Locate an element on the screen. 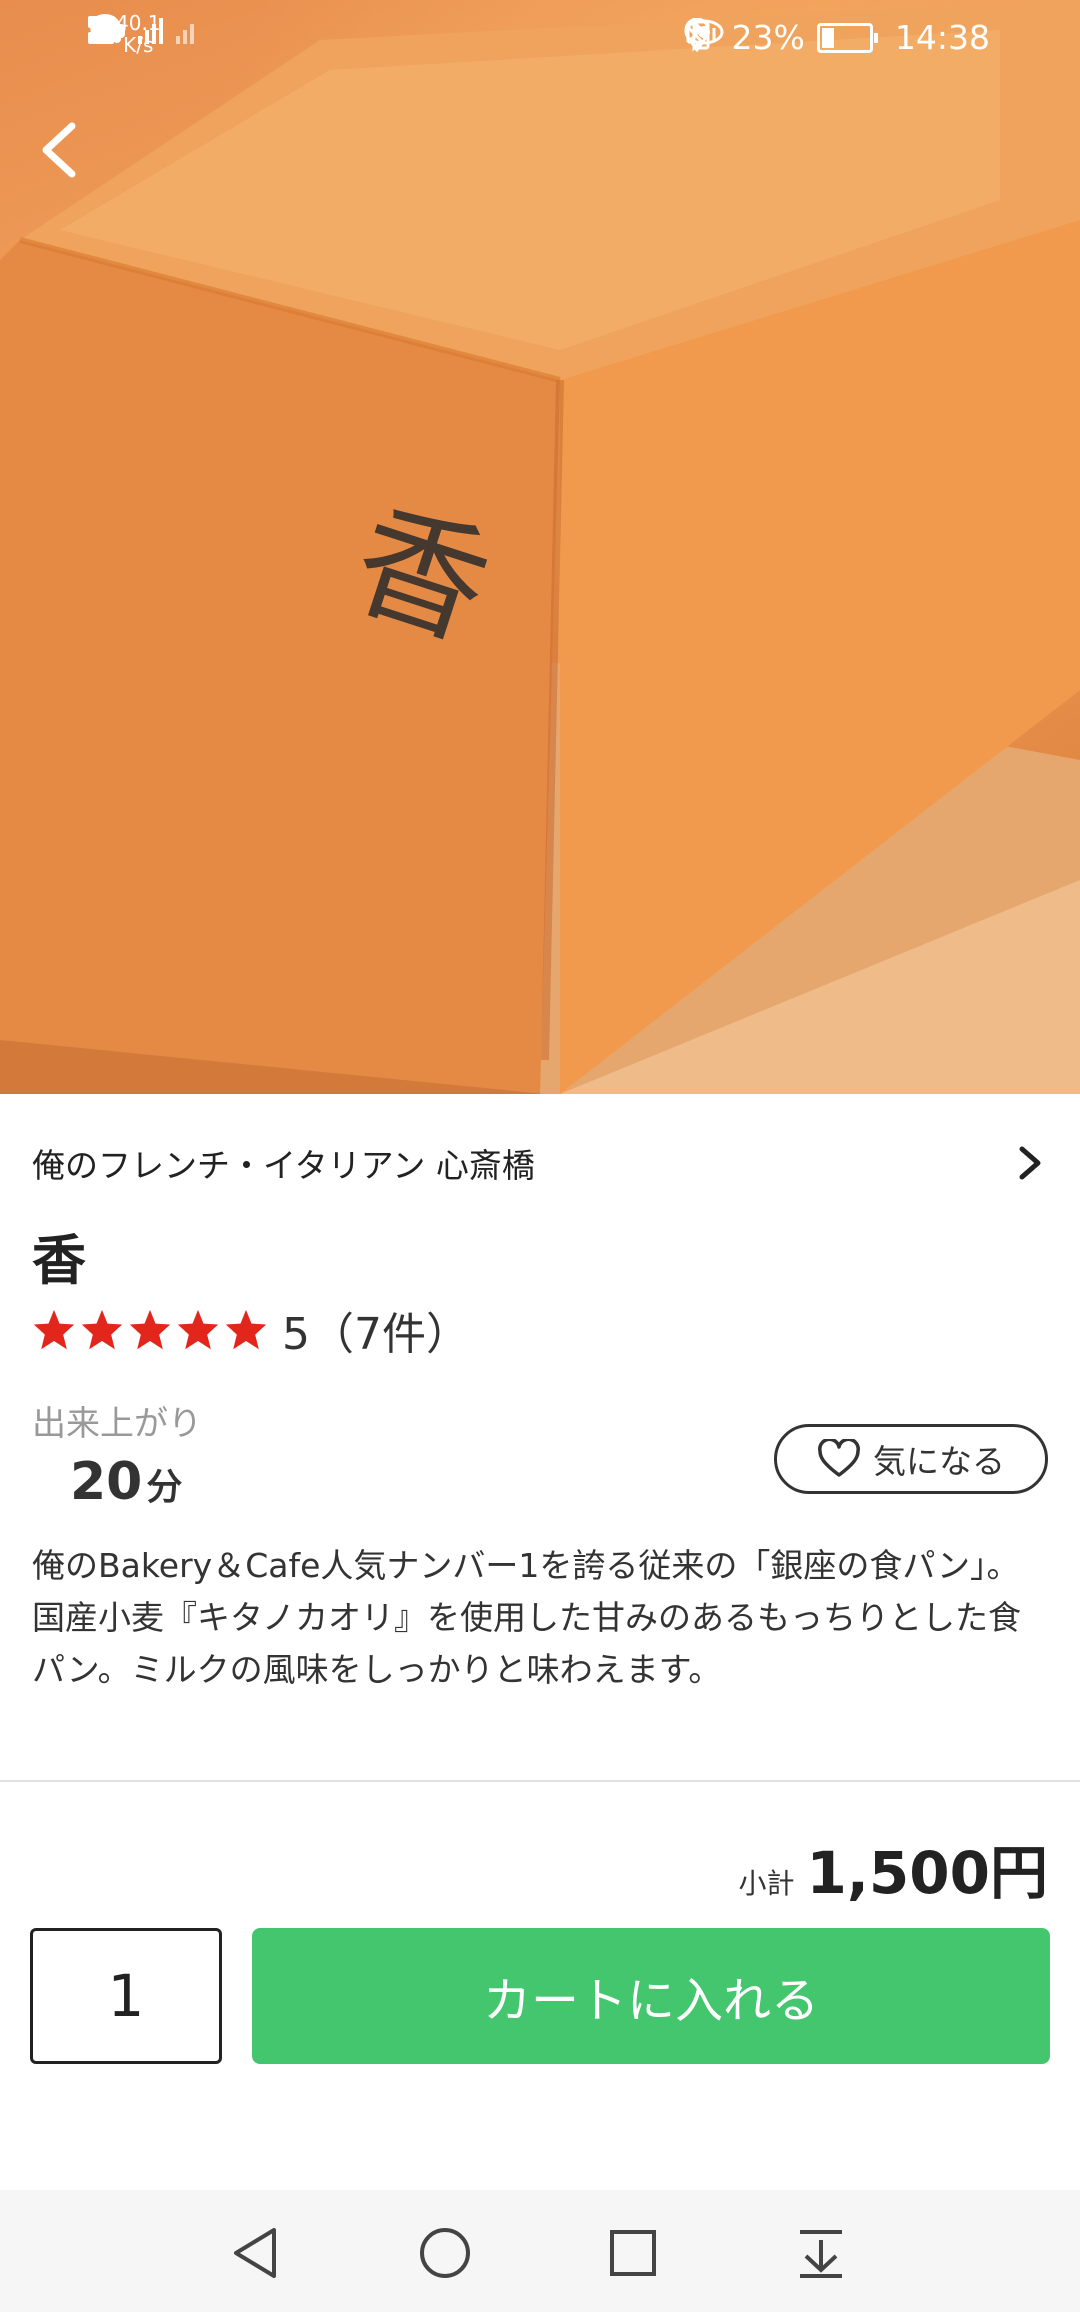  back-button is located at coordinates (66, 155).